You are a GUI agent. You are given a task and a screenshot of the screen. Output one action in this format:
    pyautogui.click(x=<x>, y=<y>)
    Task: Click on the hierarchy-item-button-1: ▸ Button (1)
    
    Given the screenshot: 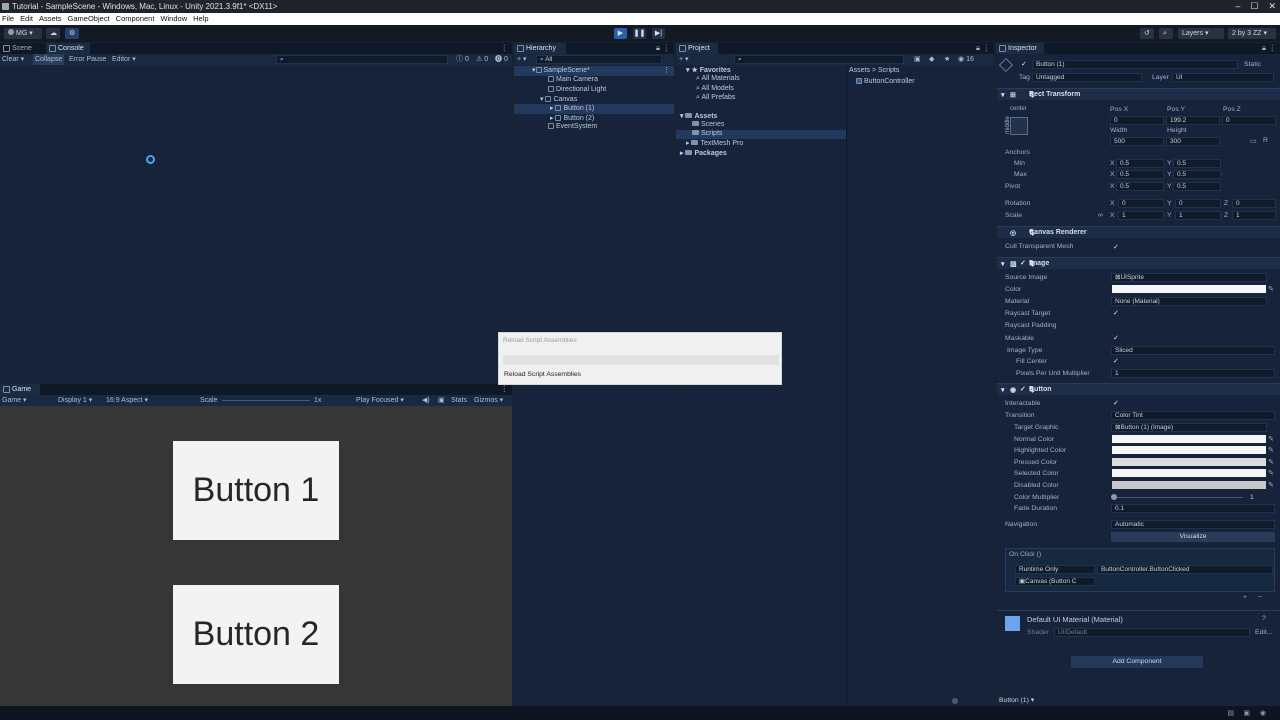 What is the action you would take?
    pyautogui.click(x=594, y=109)
    